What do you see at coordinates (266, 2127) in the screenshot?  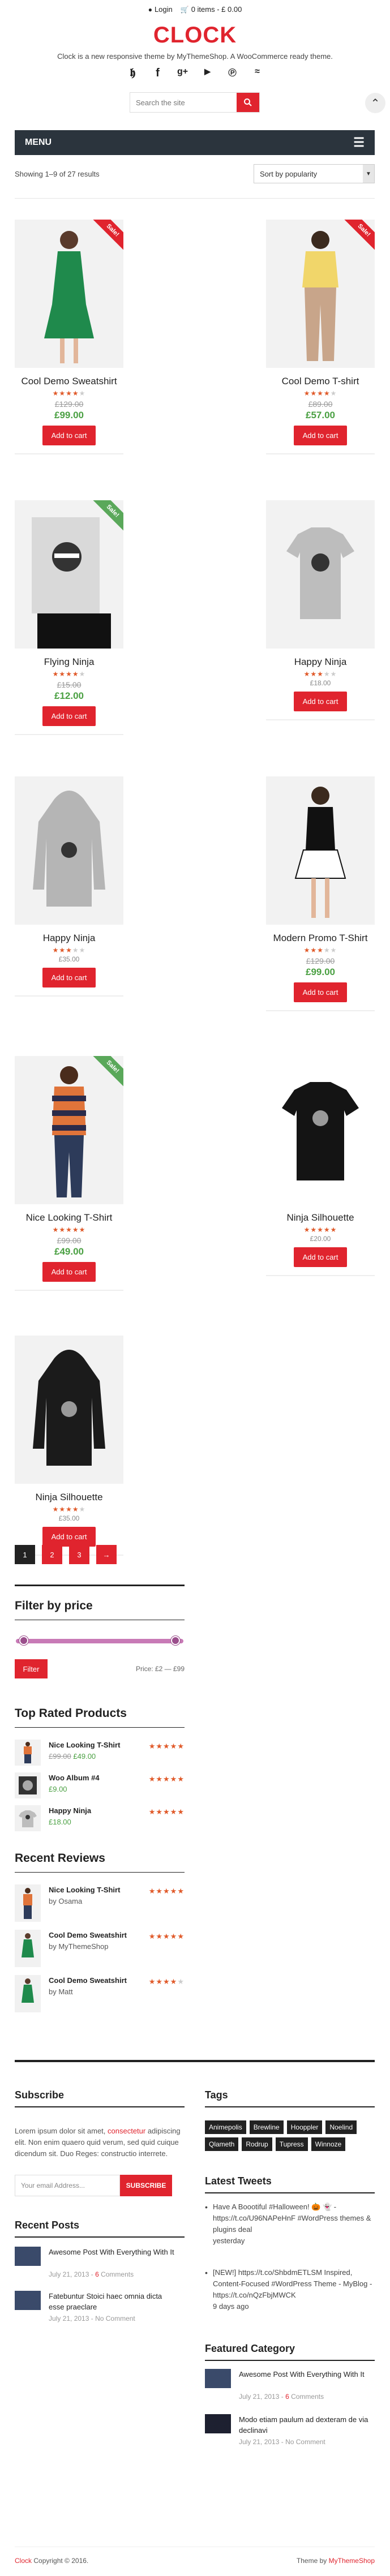 I see `tag-link: Brewline` at bounding box center [266, 2127].